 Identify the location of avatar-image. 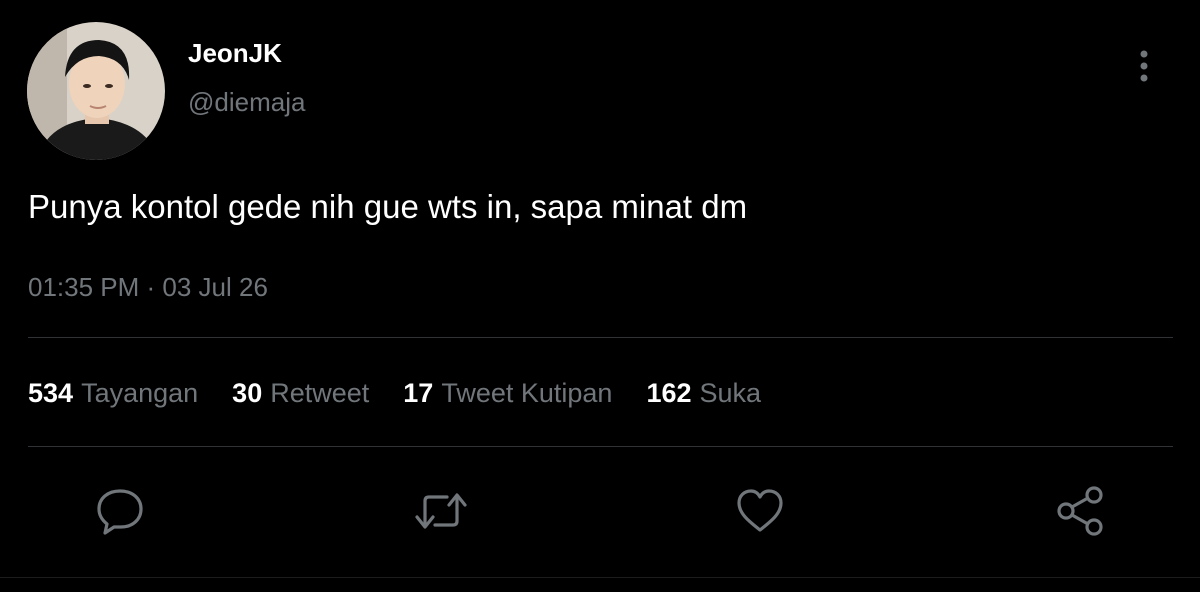
(96, 91).